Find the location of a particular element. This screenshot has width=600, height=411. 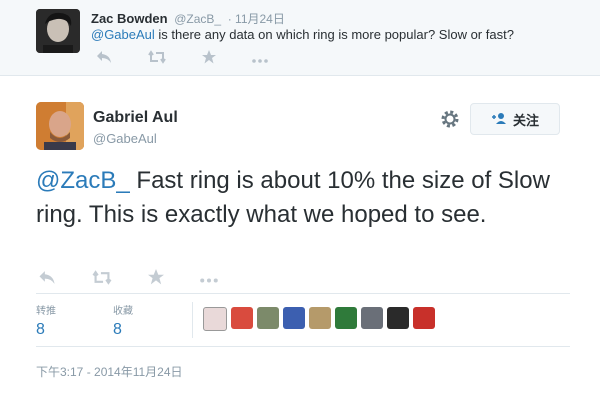

tweet-stats: 转推 8 收藏 8 is located at coordinates (303, 320).